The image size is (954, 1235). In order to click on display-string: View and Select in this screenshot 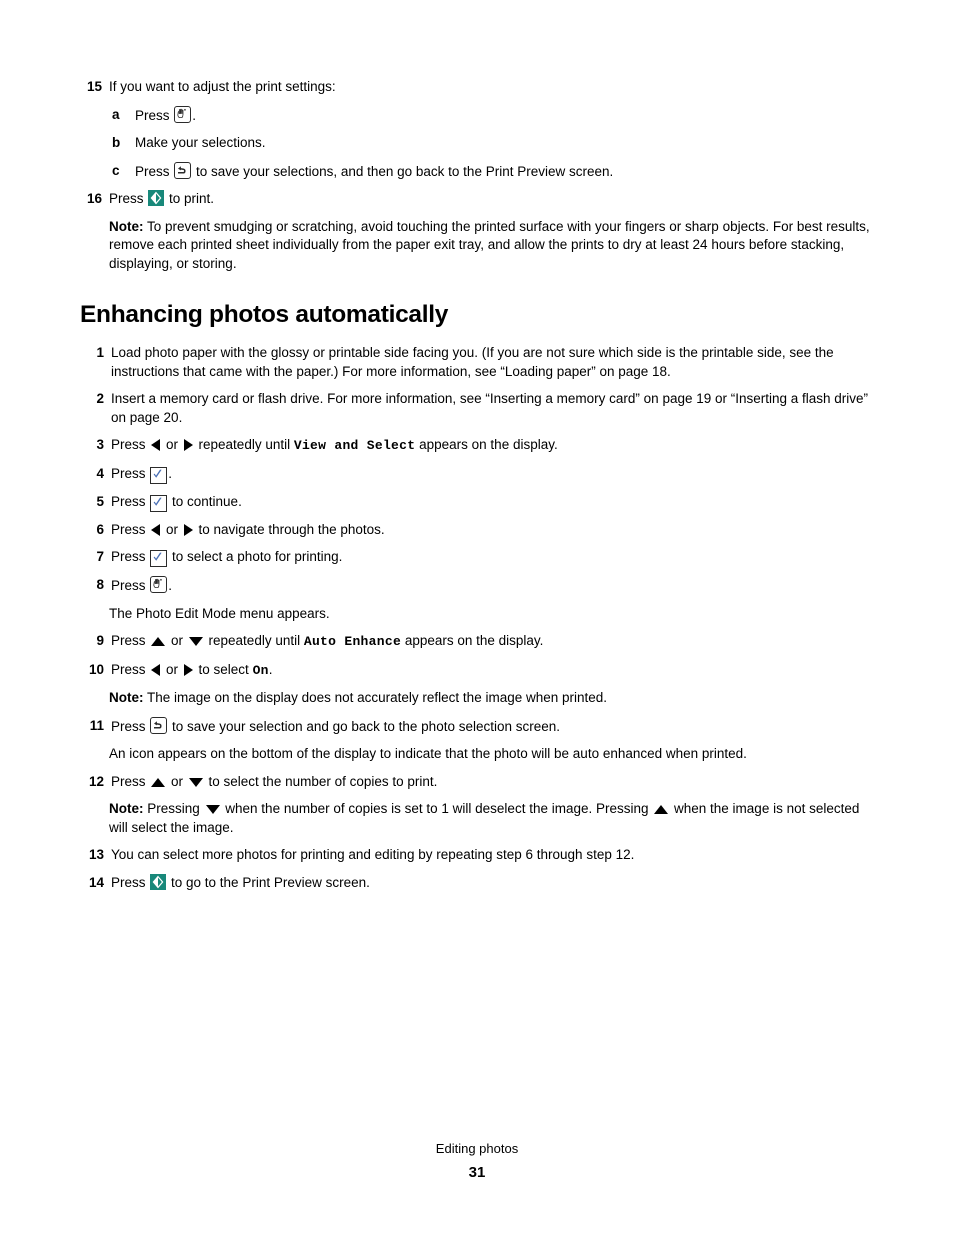, I will do `click(354, 445)`.